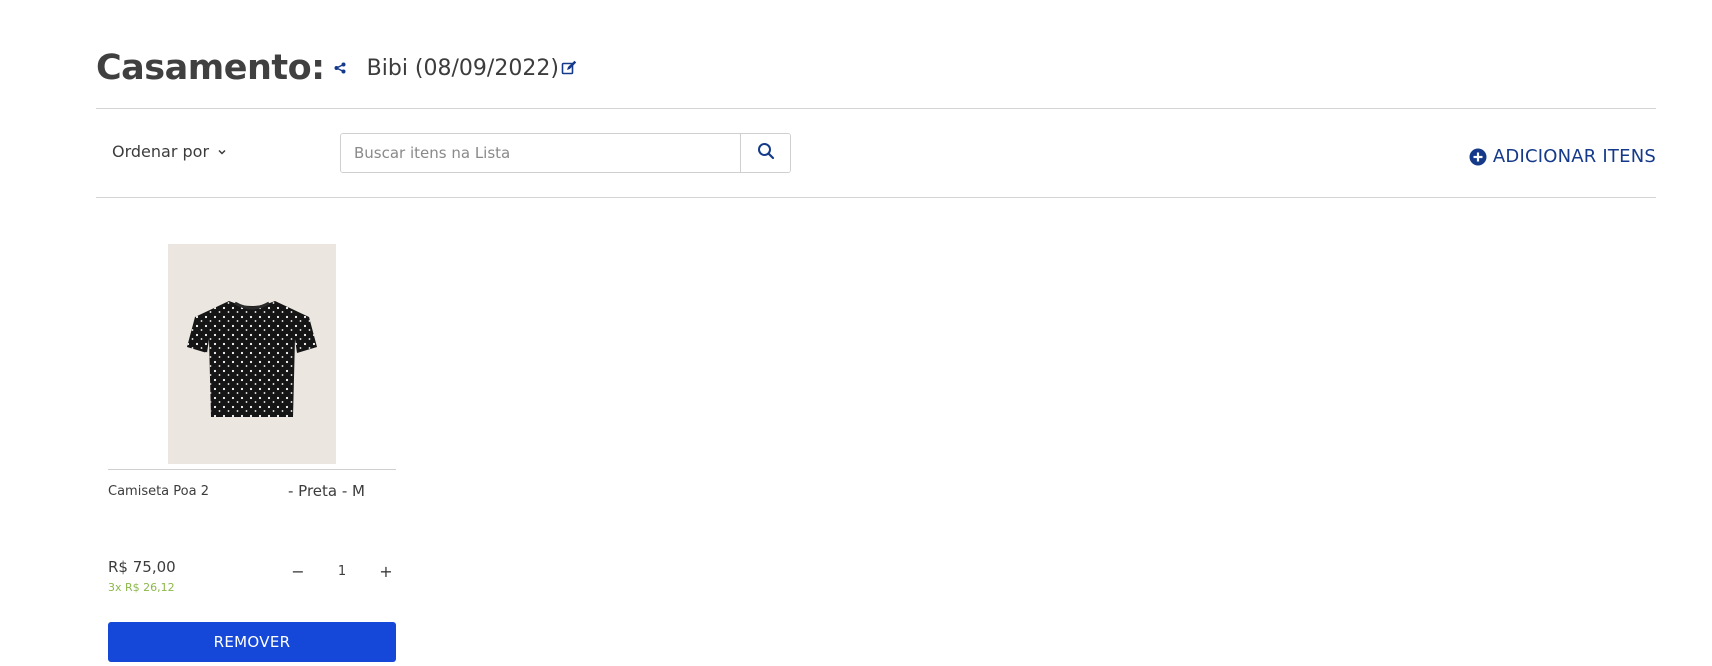 The width and height of the screenshot is (1712, 666). What do you see at coordinates (252, 642) in the screenshot?
I see `remove-button: REMOVER` at bounding box center [252, 642].